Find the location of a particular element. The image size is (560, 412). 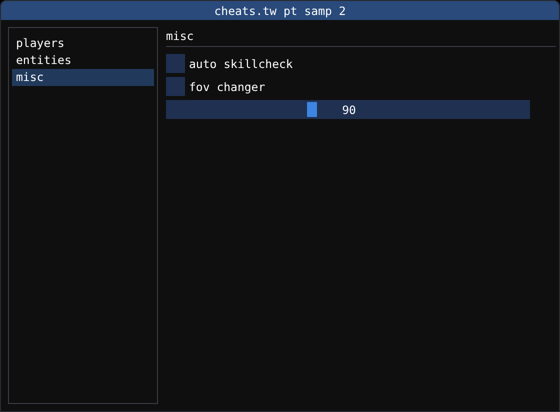

slider-value: 90 is located at coordinates (349, 109).